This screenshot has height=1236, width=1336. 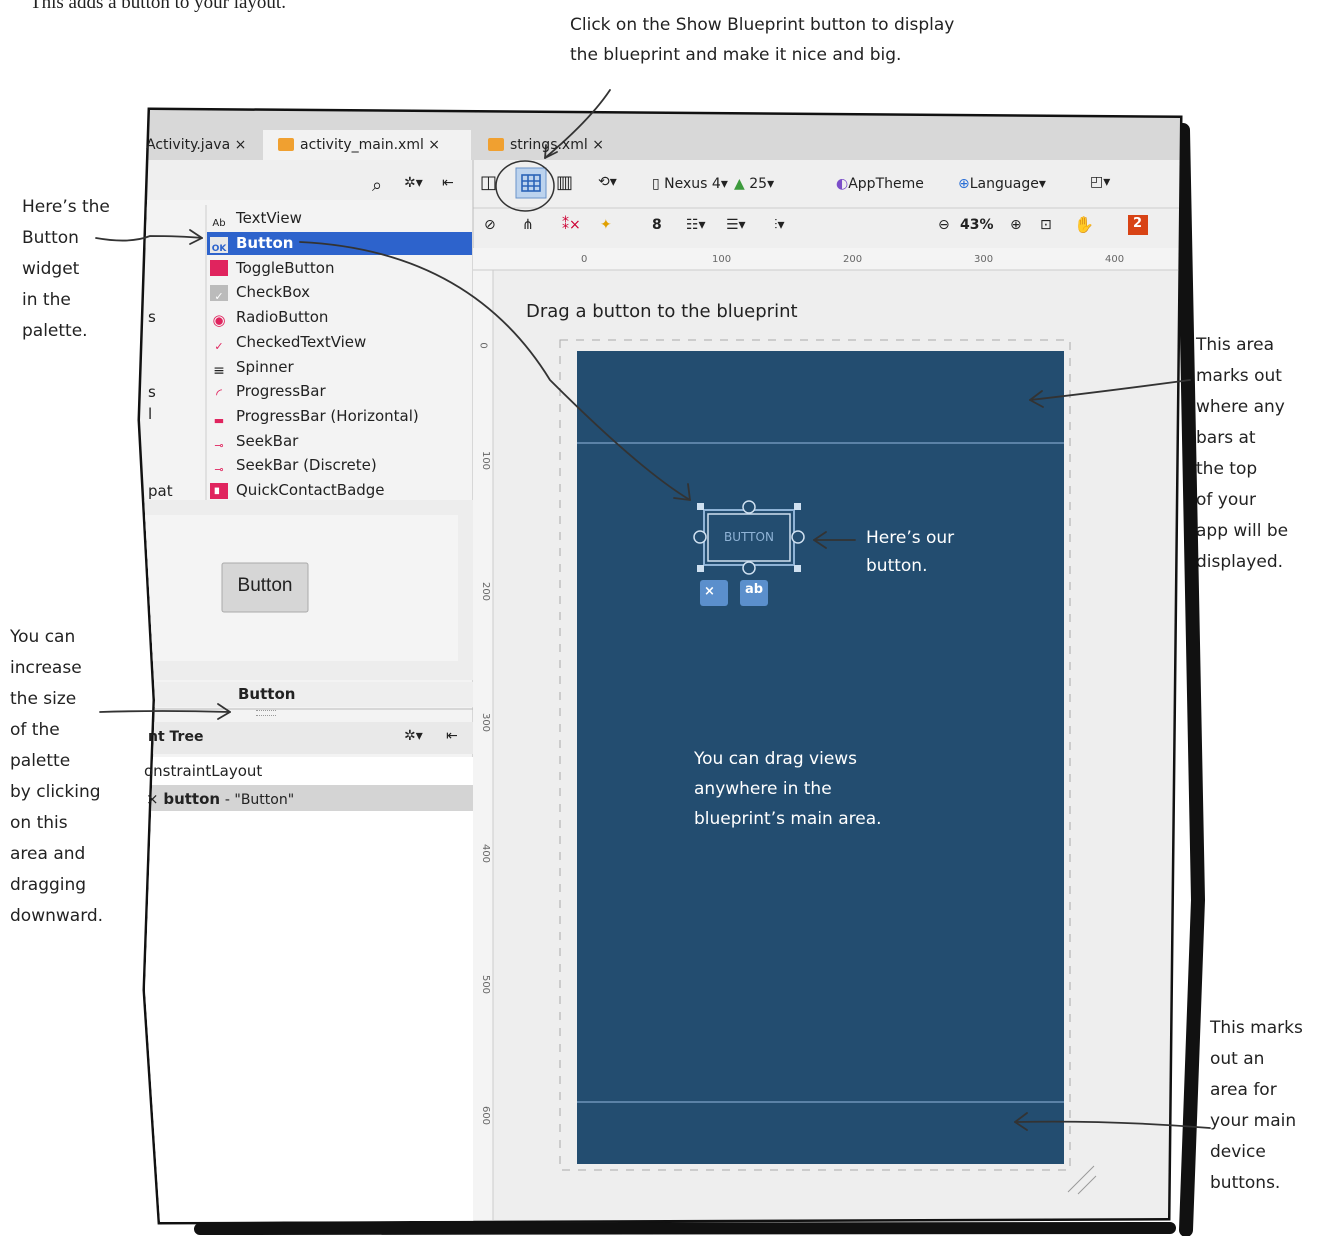 I want to click on zoom-in-icon: ⊕, so click(x=1016, y=225).